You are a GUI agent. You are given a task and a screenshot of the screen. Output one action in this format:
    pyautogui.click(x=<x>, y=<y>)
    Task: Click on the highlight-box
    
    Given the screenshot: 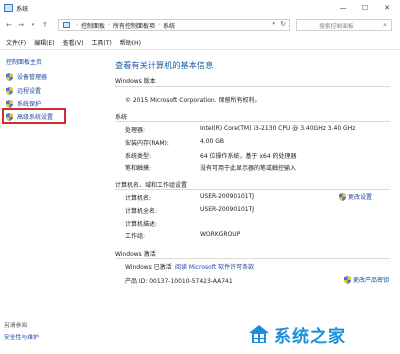 What is the action you would take?
    pyautogui.click(x=34, y=116)
    